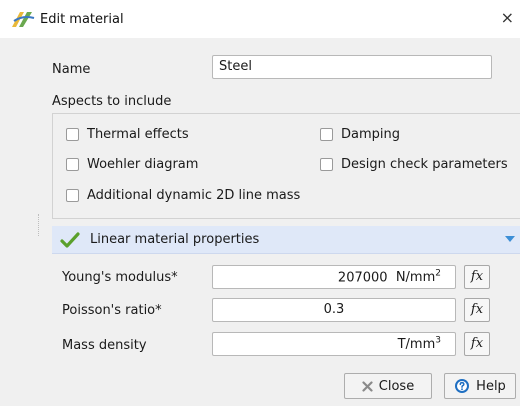  I want to click on poisson-fx-button: fx, so click(477, 310).